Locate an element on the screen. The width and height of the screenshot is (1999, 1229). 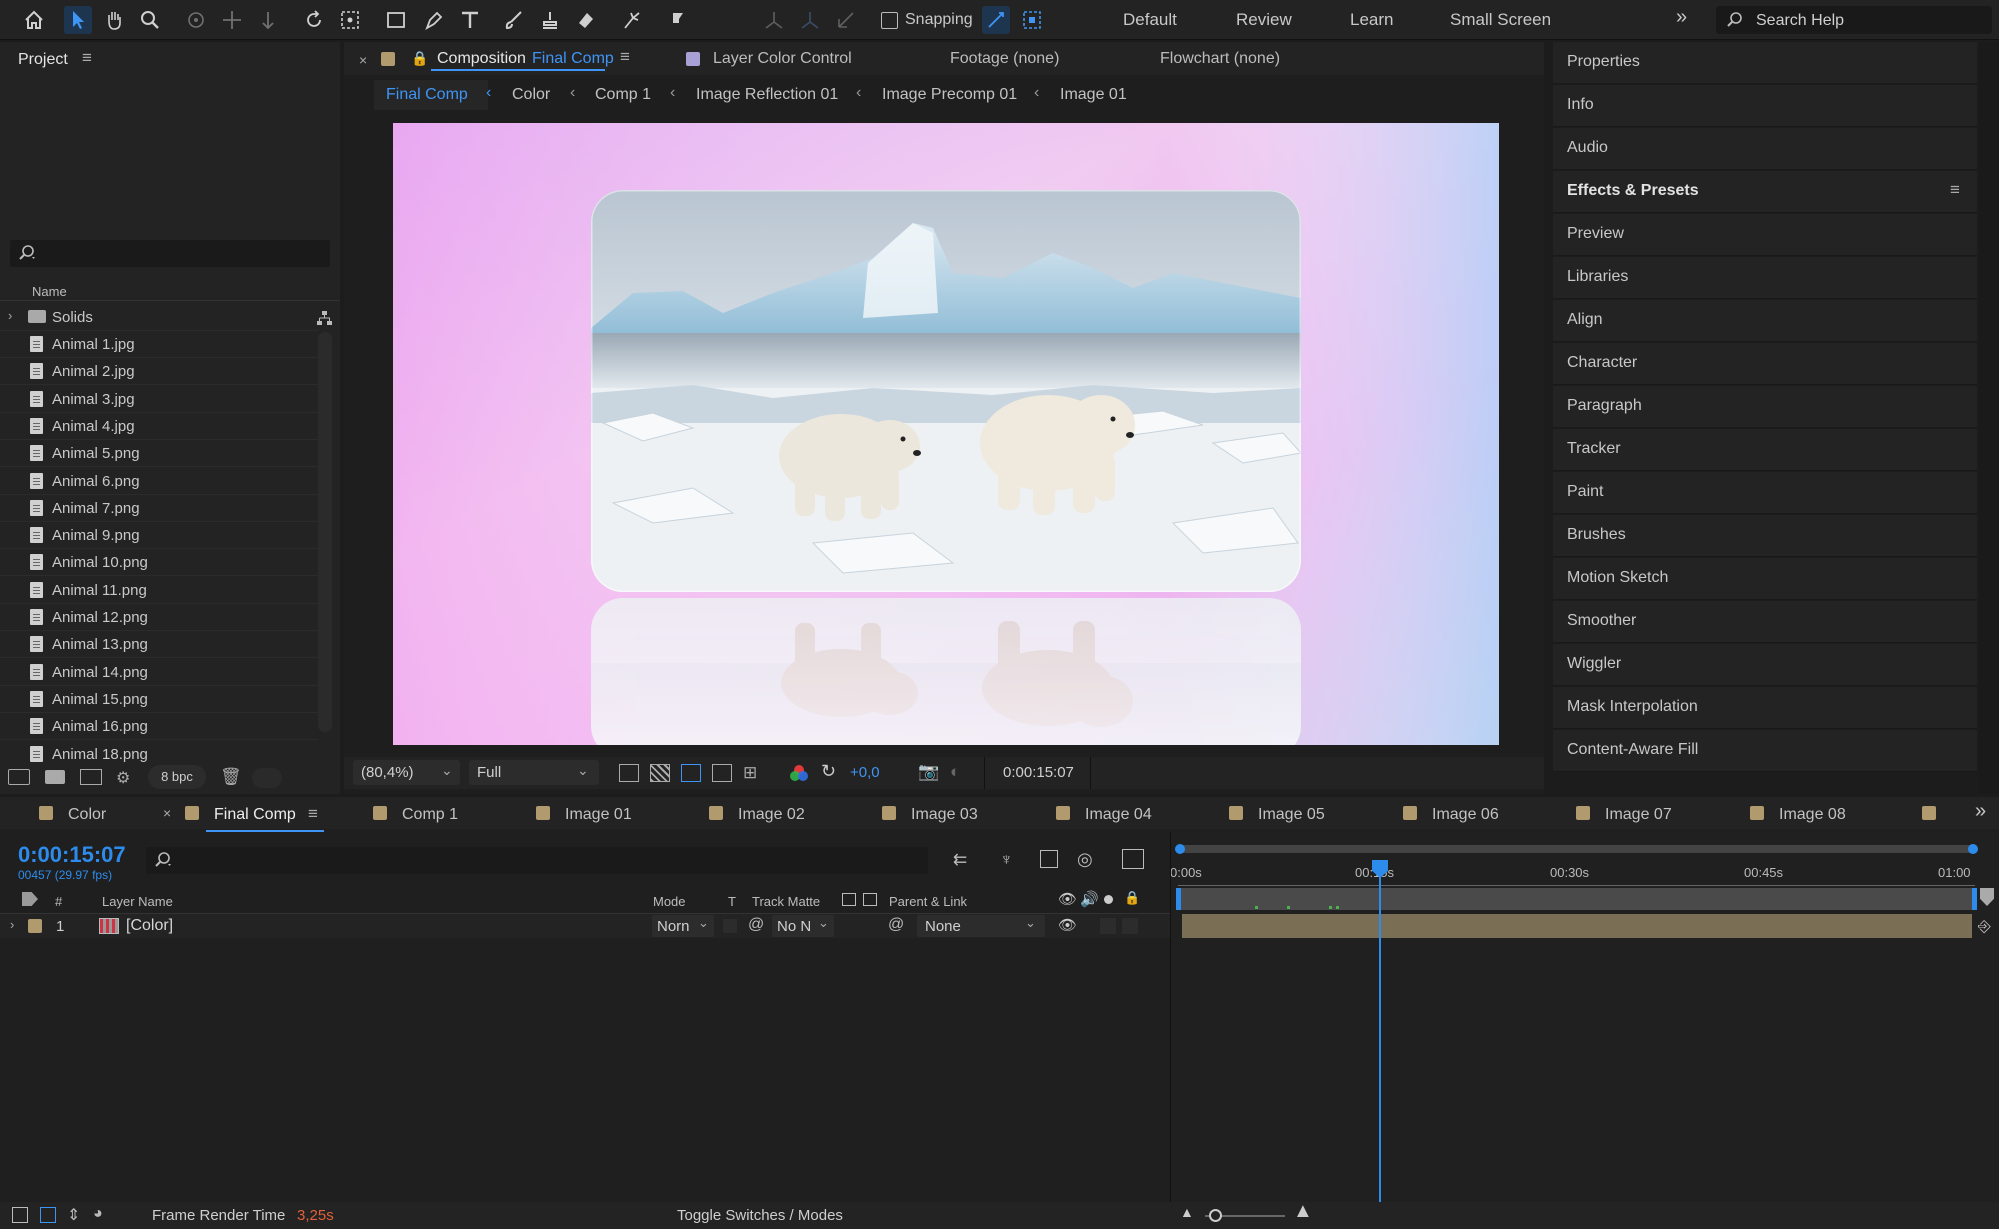
snapping-checkbox is located at coordinates (889, 20).